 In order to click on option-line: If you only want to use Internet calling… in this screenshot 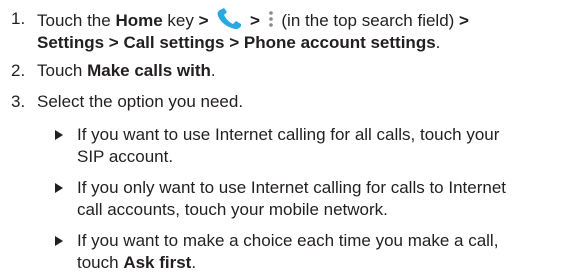, I will do `click(292, 187)`.